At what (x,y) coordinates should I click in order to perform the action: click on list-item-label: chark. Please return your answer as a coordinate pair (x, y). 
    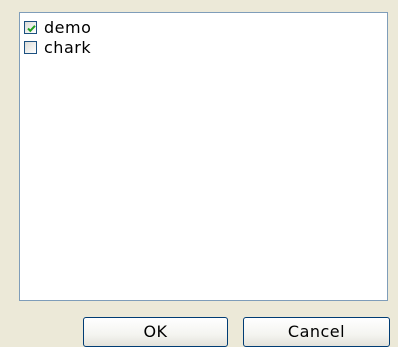
    Looking at the image, I should click on (68, 47).